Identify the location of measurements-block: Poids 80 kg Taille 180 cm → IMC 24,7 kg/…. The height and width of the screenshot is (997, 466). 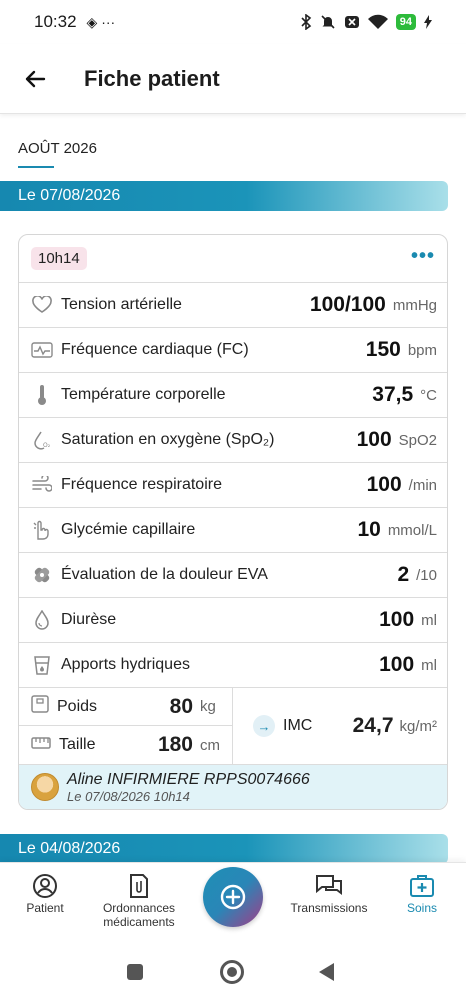
(233, 726).